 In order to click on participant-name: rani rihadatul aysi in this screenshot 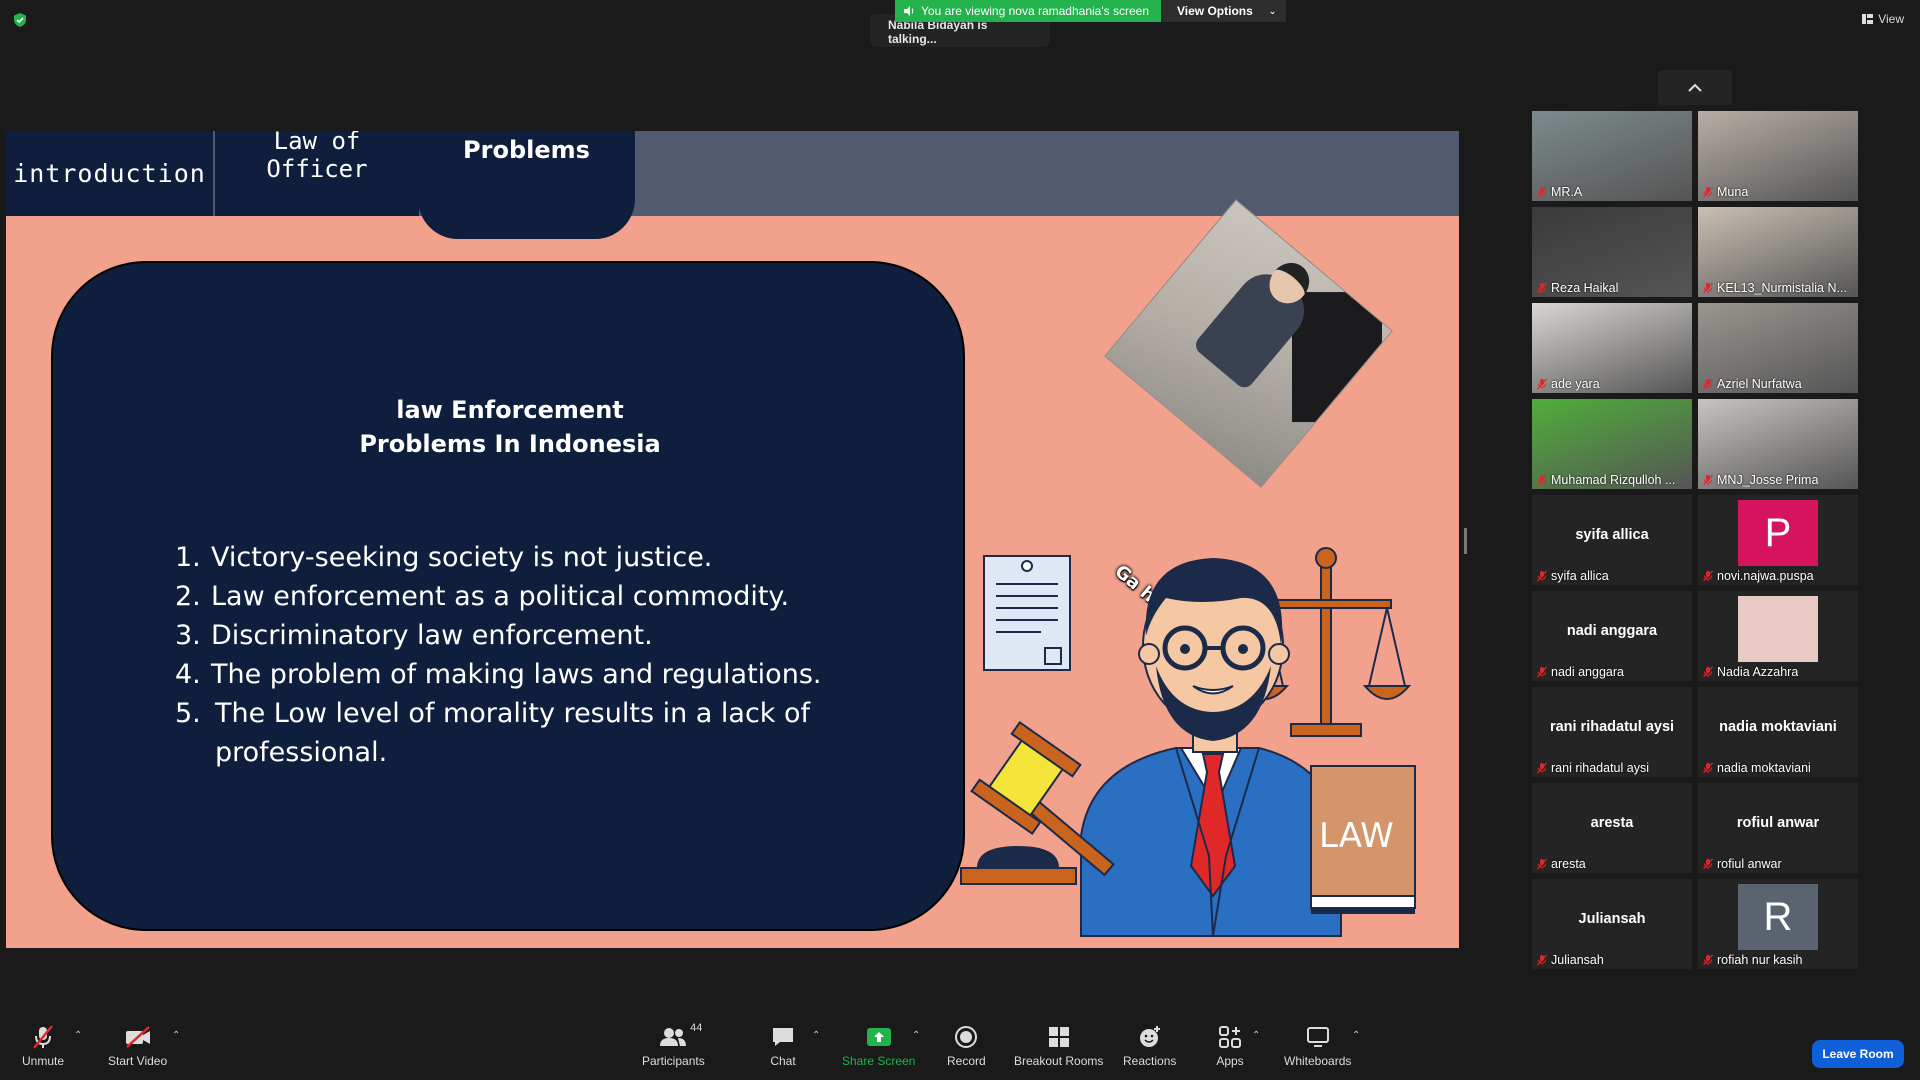, I will do `click(1600, 768)`.